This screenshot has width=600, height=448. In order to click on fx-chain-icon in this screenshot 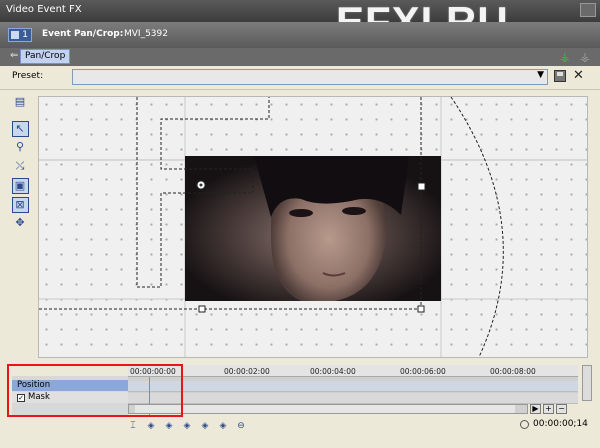, I will do `click(15, 35)`.